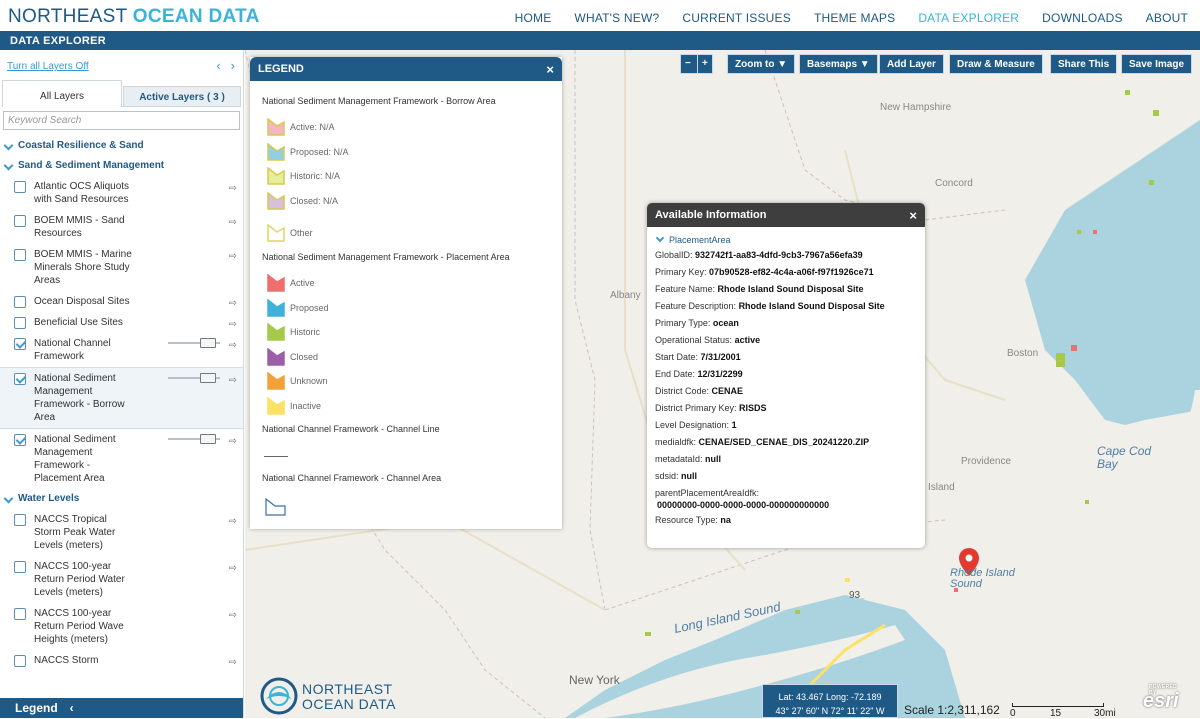 This screenshot has width=1200, height=719. I want to click on chevron-left-icon: ‹, so click(218, 65).